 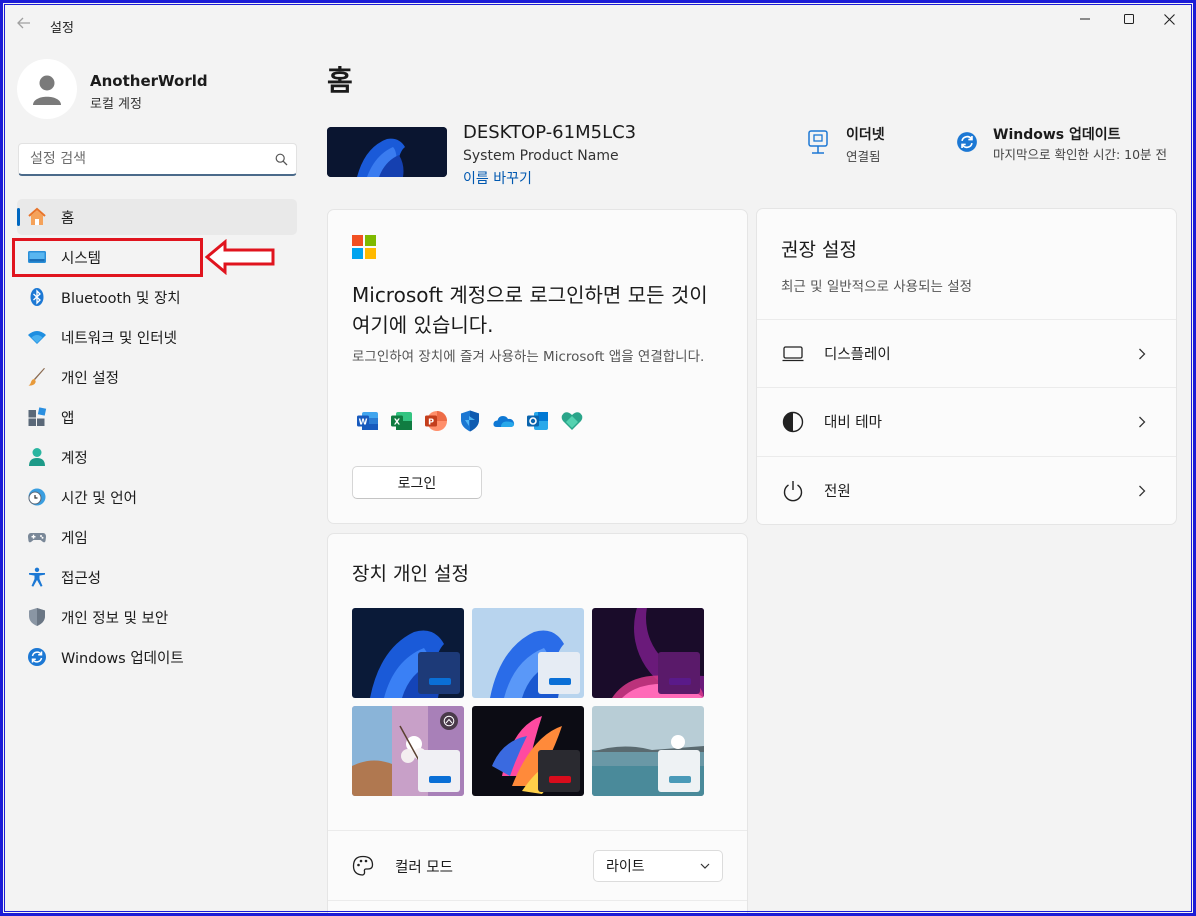 I want to click on sidebar-item-label: 게임, so click(x=74, y=538).